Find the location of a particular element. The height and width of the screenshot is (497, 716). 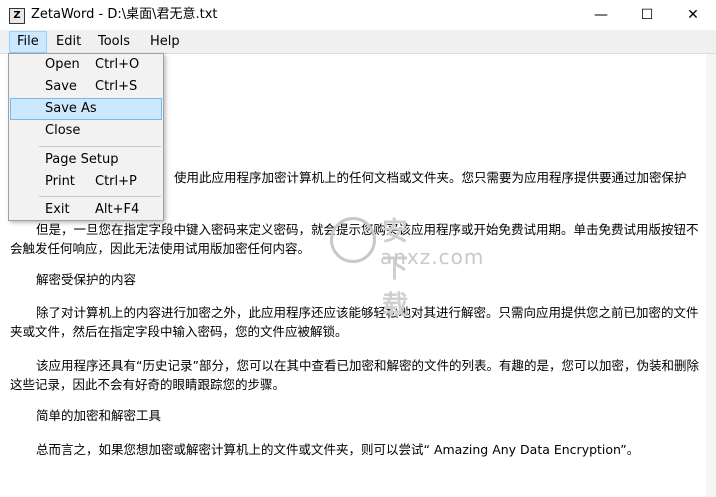

menu-save: Save Ctrl+S is located at coordinates (86, 87).